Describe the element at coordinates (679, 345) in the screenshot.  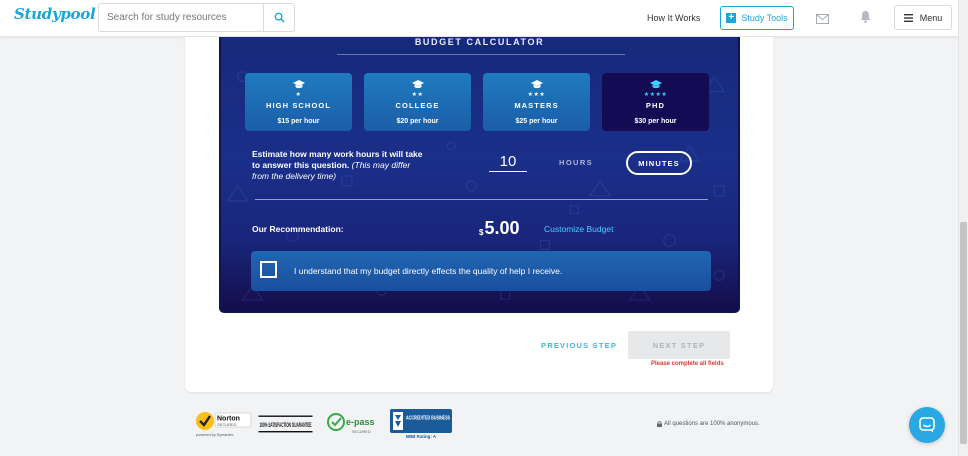
I see `next-step-button: NEXT STEP` at that location.